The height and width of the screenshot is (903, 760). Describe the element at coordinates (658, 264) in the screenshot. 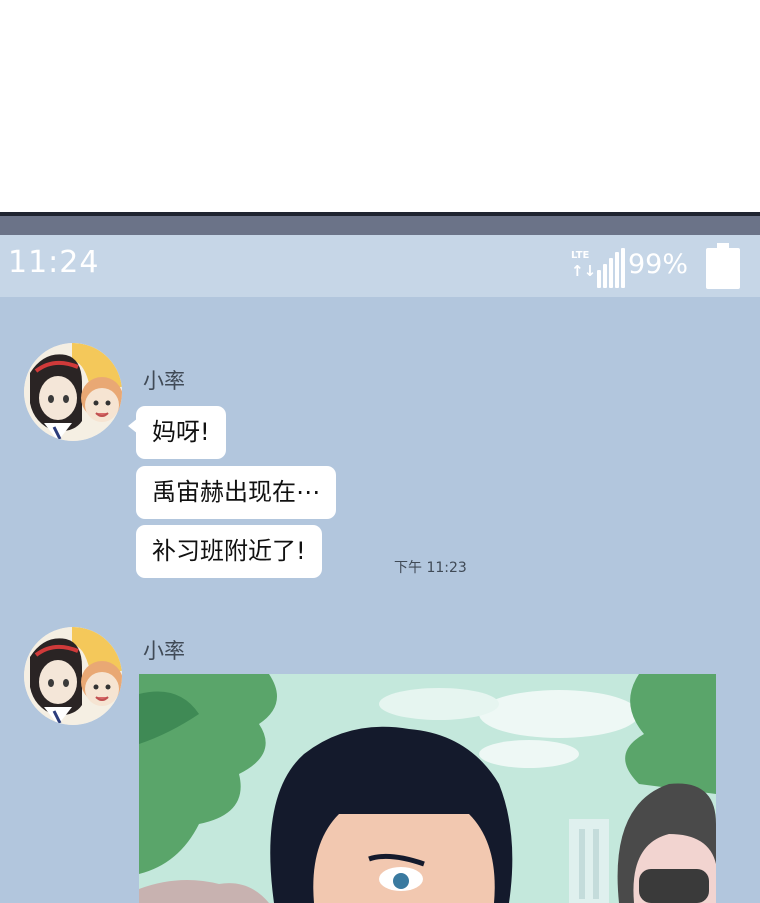

I see `battery-percent: 99%` at that location.